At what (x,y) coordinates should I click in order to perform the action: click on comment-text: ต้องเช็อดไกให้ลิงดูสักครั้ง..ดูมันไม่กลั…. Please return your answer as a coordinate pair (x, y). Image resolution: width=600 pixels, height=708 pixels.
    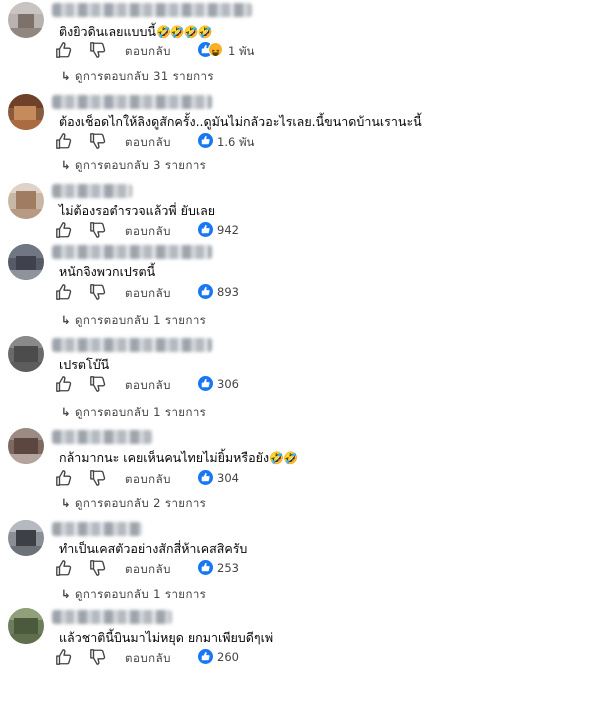
    Looking at the image, I should click on (240, 122).